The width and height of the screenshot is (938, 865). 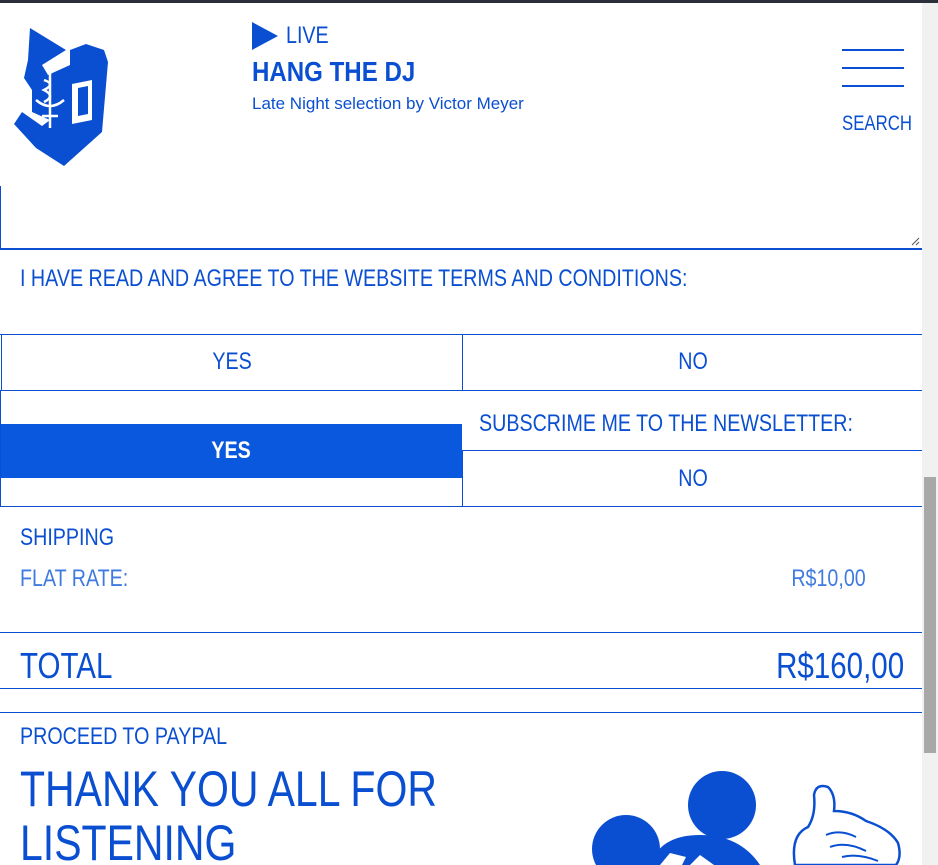 What do you see at coordinates (228, 813) in the screenshot?
I see `thank-you-heading: THANK YOU ALL FOR LISTENING` at bounding box center [228, 813].